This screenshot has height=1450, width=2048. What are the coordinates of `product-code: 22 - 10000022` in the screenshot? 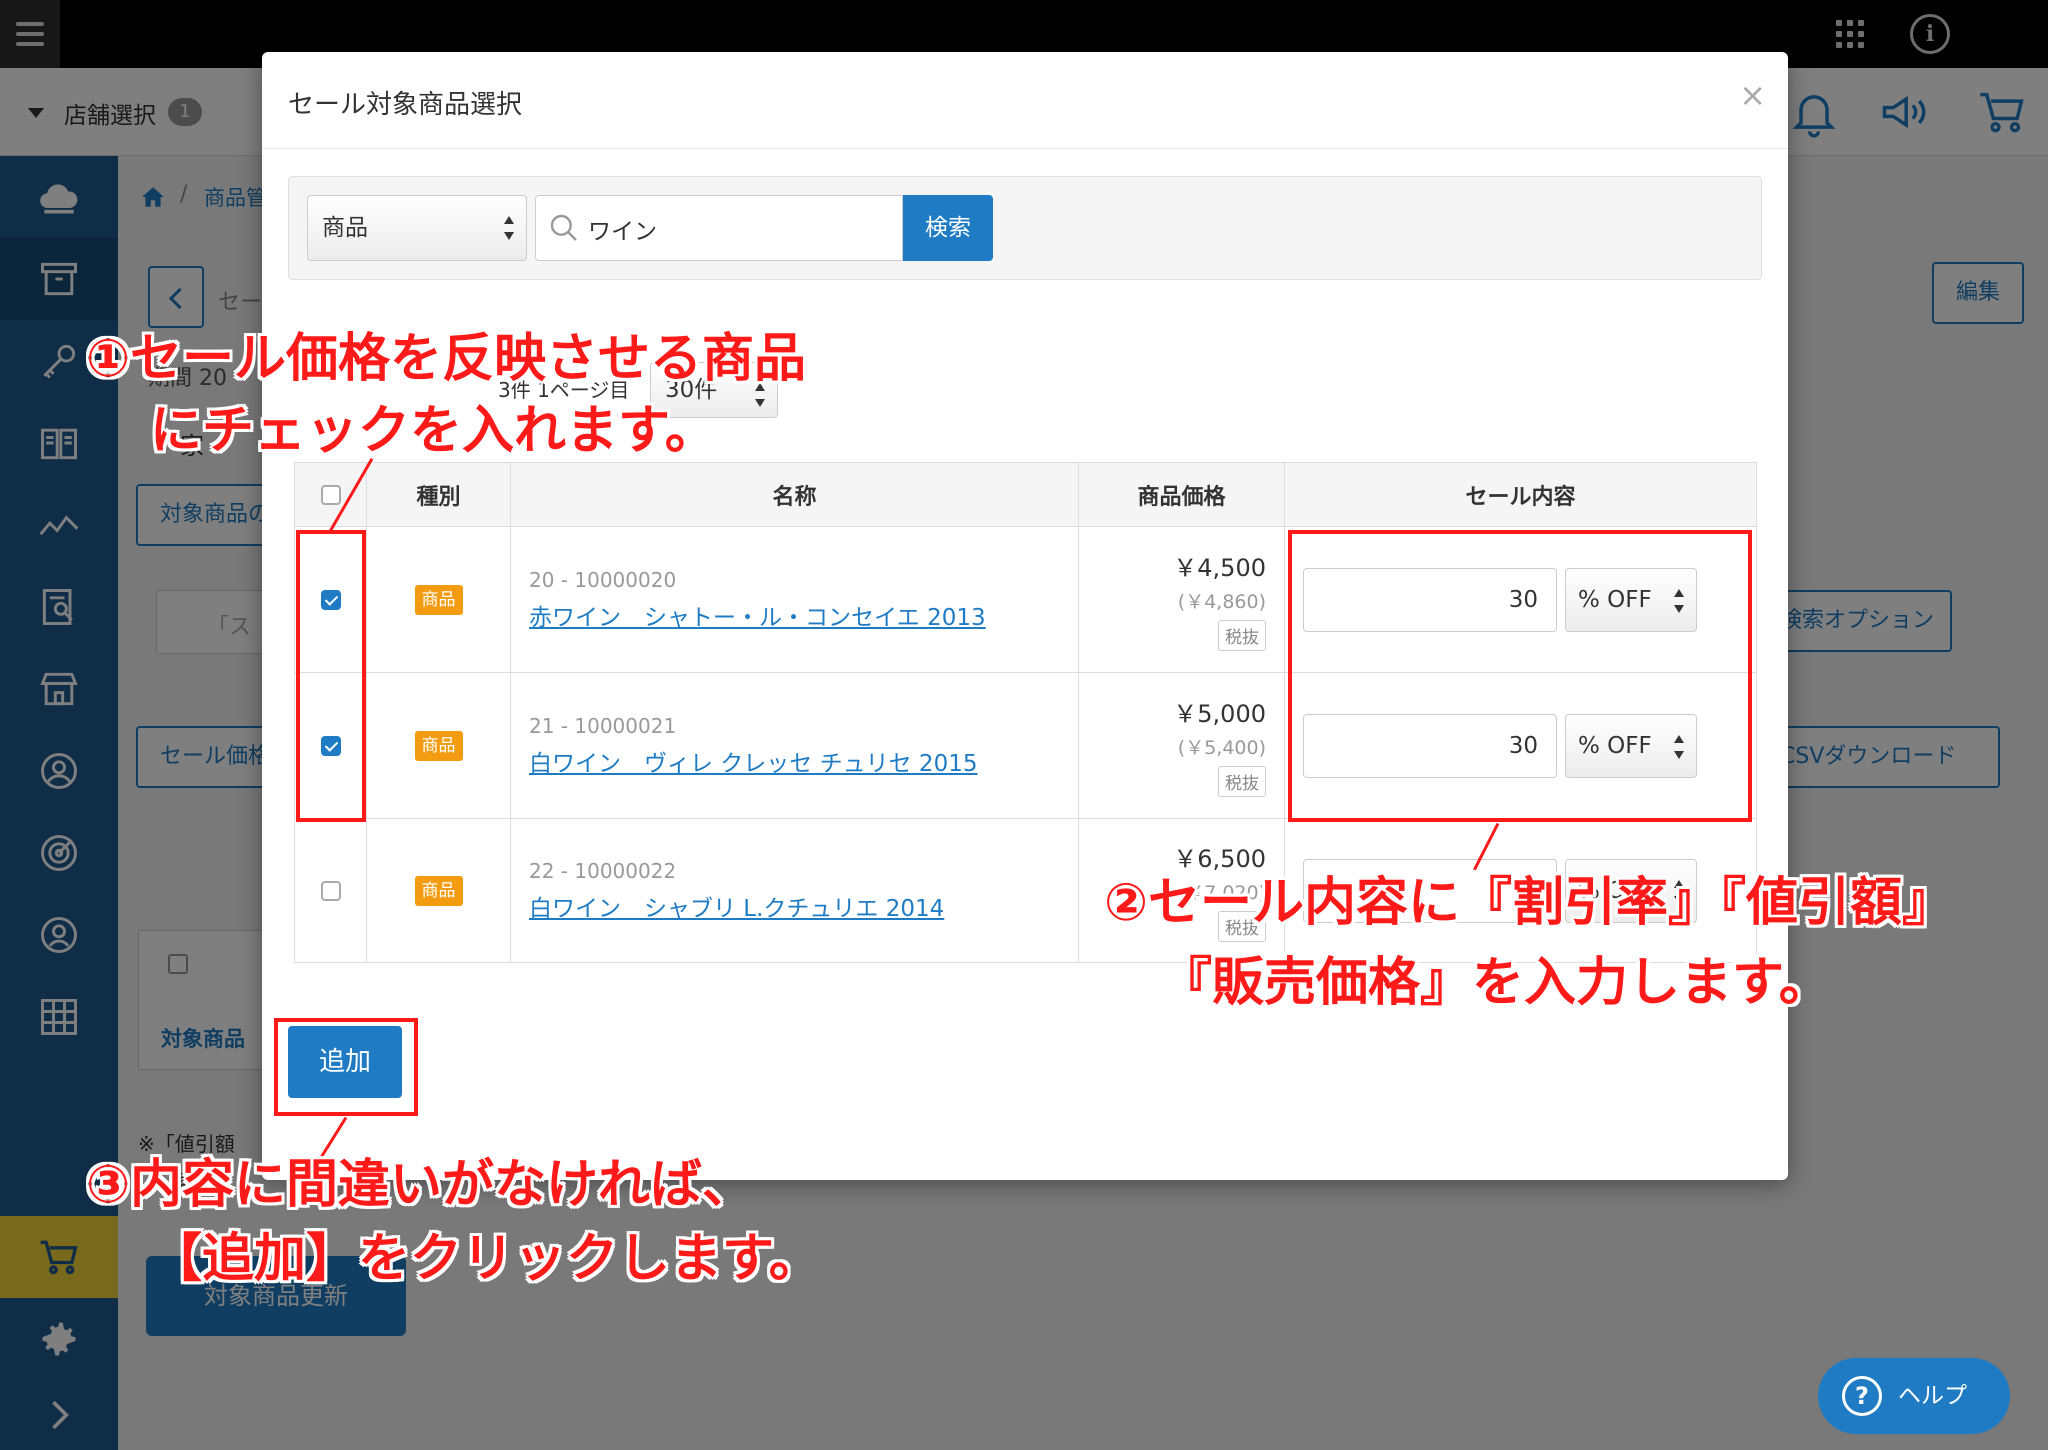 It's located at (603, 870).